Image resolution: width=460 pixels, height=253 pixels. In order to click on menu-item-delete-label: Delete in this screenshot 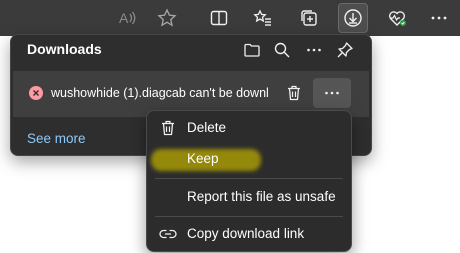, I will do `click(207, 127)`.